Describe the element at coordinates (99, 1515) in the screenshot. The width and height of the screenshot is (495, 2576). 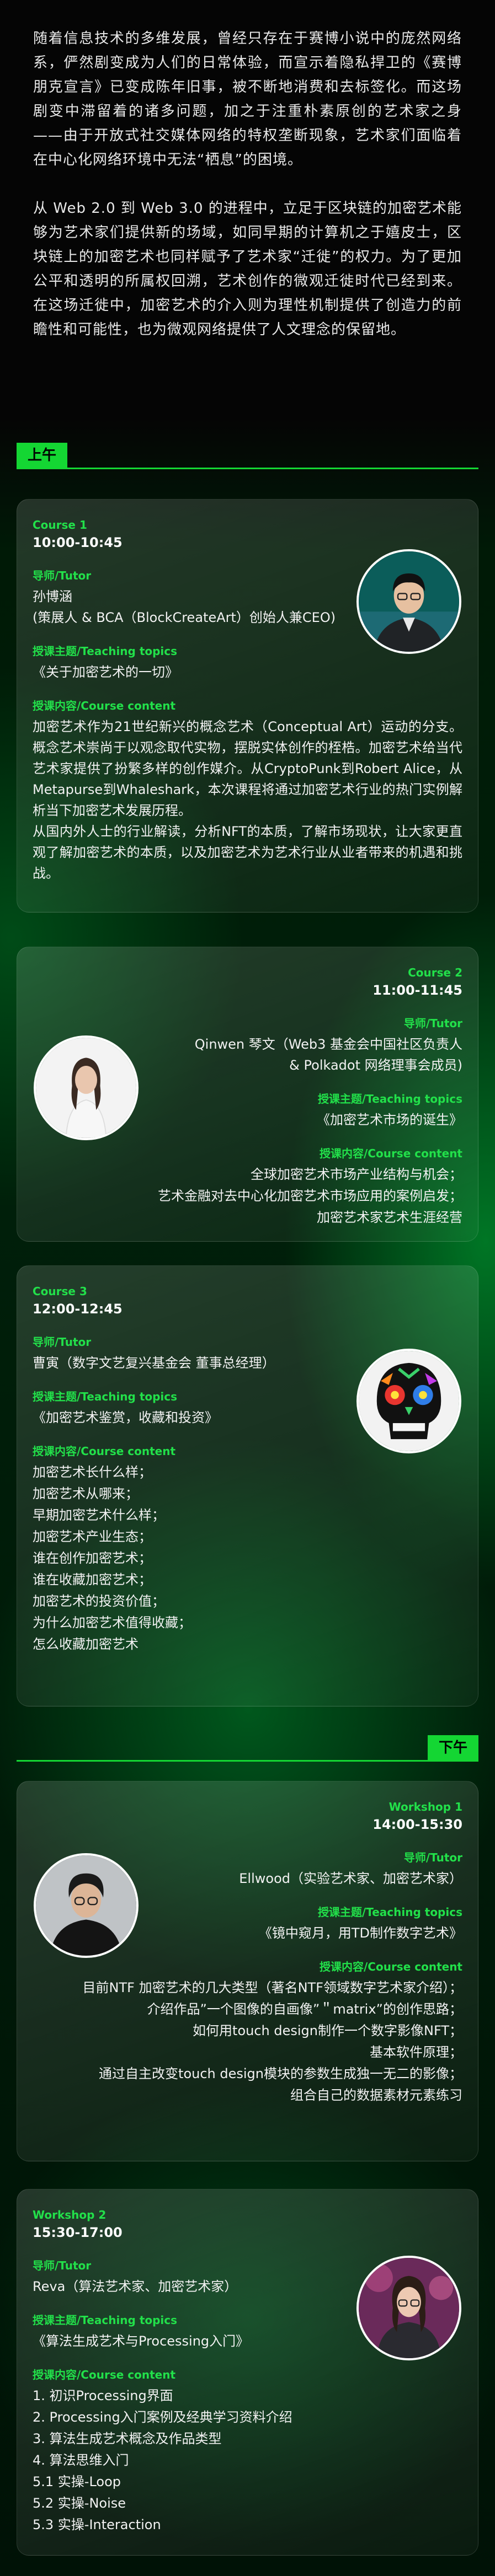
I see `content-item: 早期加密艺术什么样；` at that location.